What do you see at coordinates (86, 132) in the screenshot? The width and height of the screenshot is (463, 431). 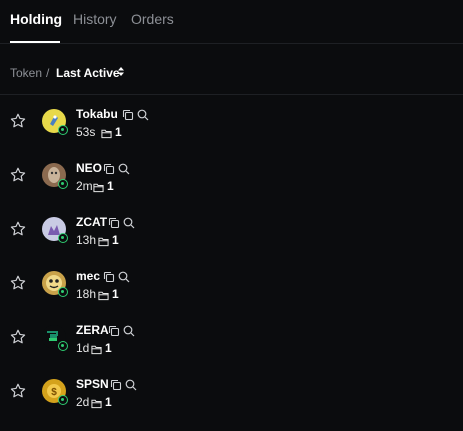 I see `token-age: 53s` at bounding box center [86, 132].